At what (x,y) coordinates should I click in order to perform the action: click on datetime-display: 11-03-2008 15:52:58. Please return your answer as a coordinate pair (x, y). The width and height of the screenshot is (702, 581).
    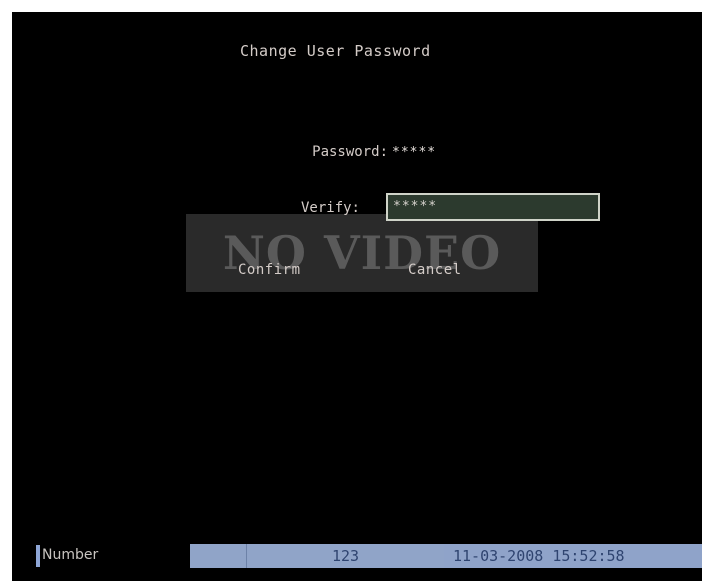
    Looking at the image, I should click on (573, 556).